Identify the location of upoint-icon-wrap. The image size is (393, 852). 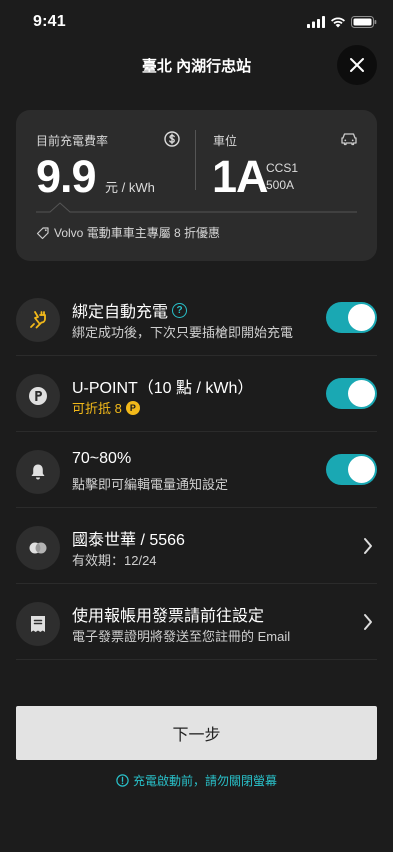
(38, 396).